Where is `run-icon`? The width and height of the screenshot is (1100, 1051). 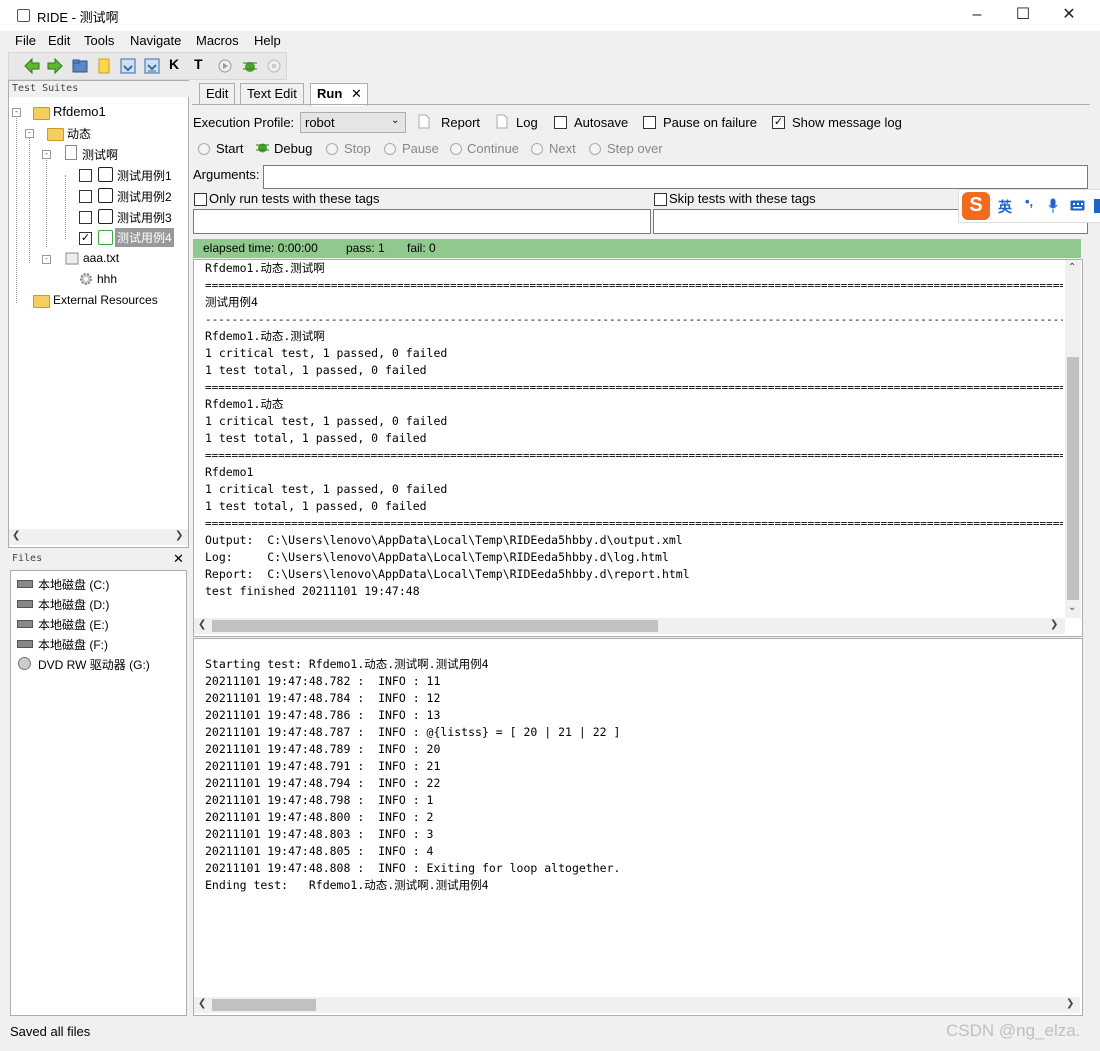
run-icon is located at coordinates (225, 66).